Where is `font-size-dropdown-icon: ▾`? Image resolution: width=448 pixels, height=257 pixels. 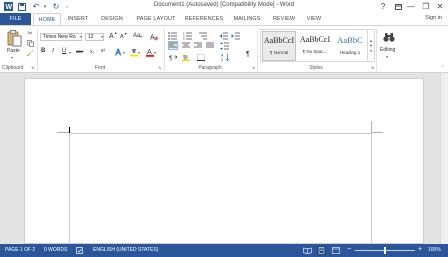 font-size-dropdown-icon: ▾ is located at coordinates (102, 36).